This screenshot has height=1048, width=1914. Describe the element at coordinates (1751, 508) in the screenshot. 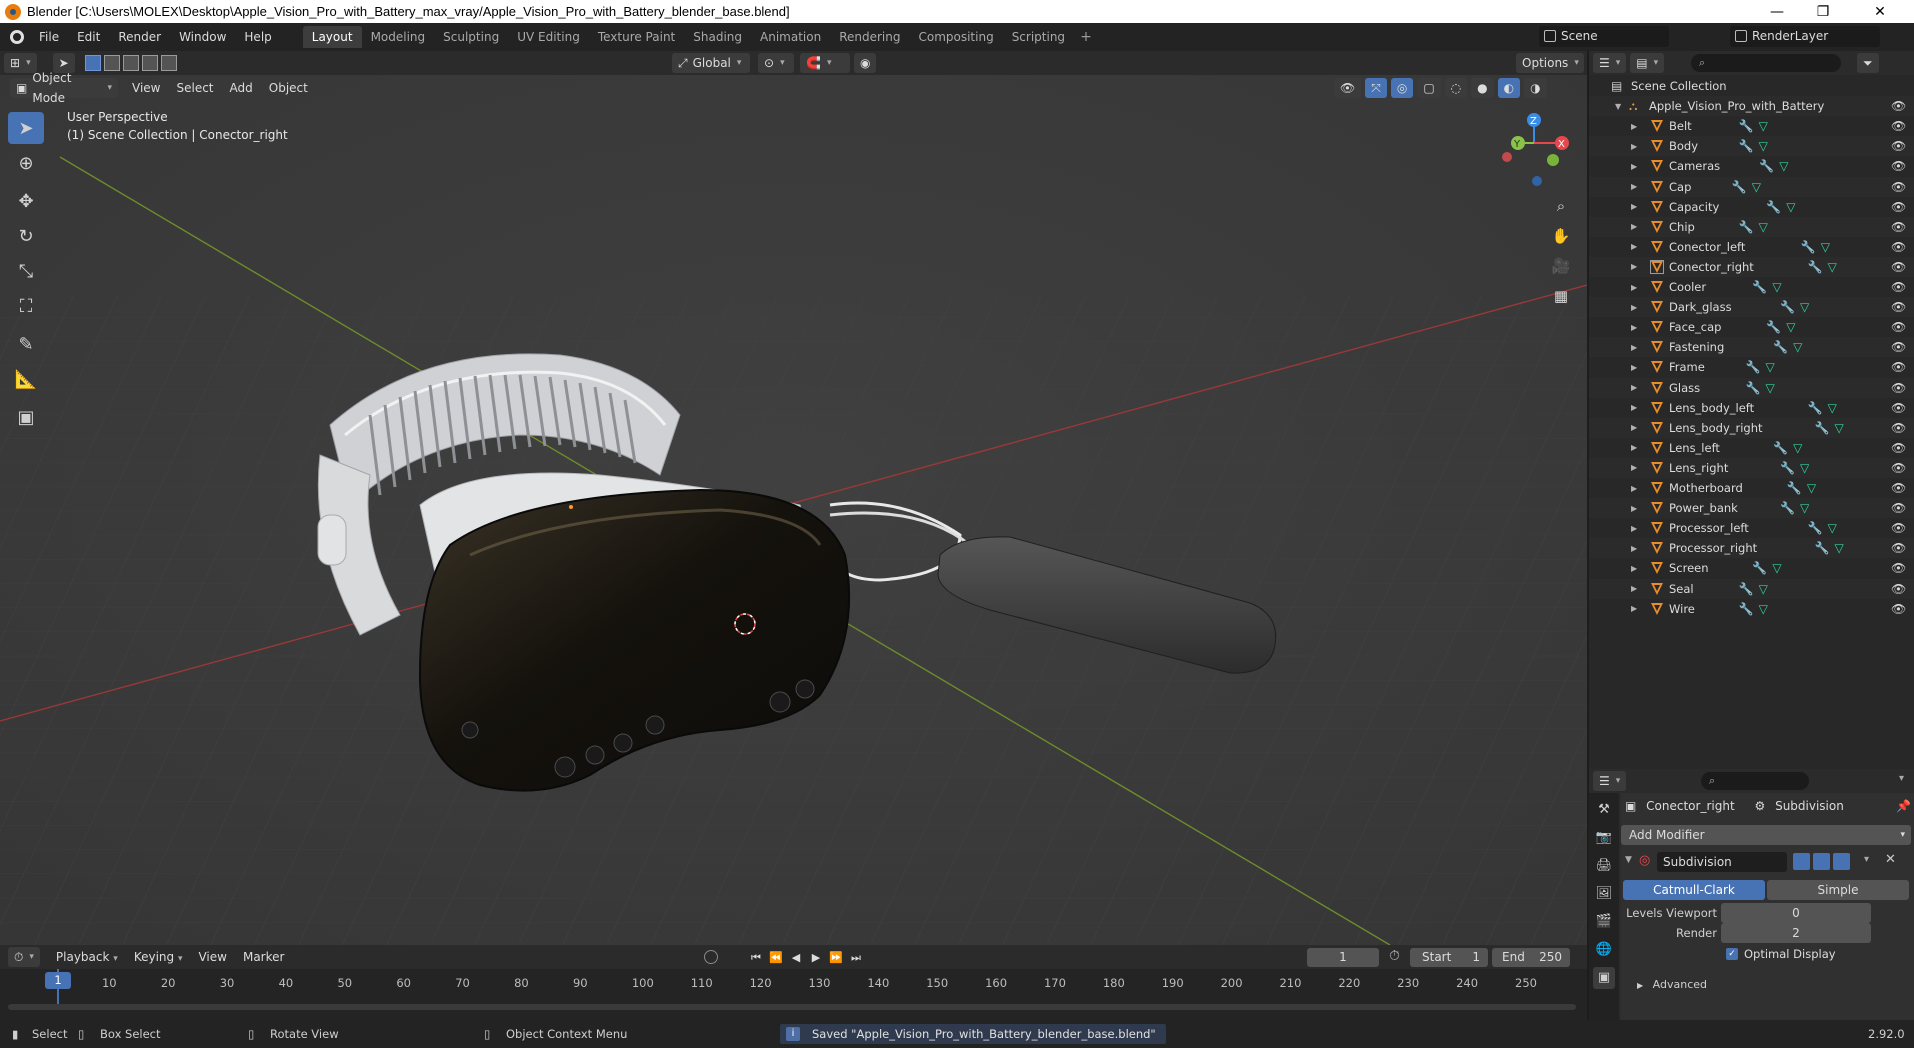

I see `outliner-object-row: ▶ Power_bank 🔧 ▽ 👁` at that location.